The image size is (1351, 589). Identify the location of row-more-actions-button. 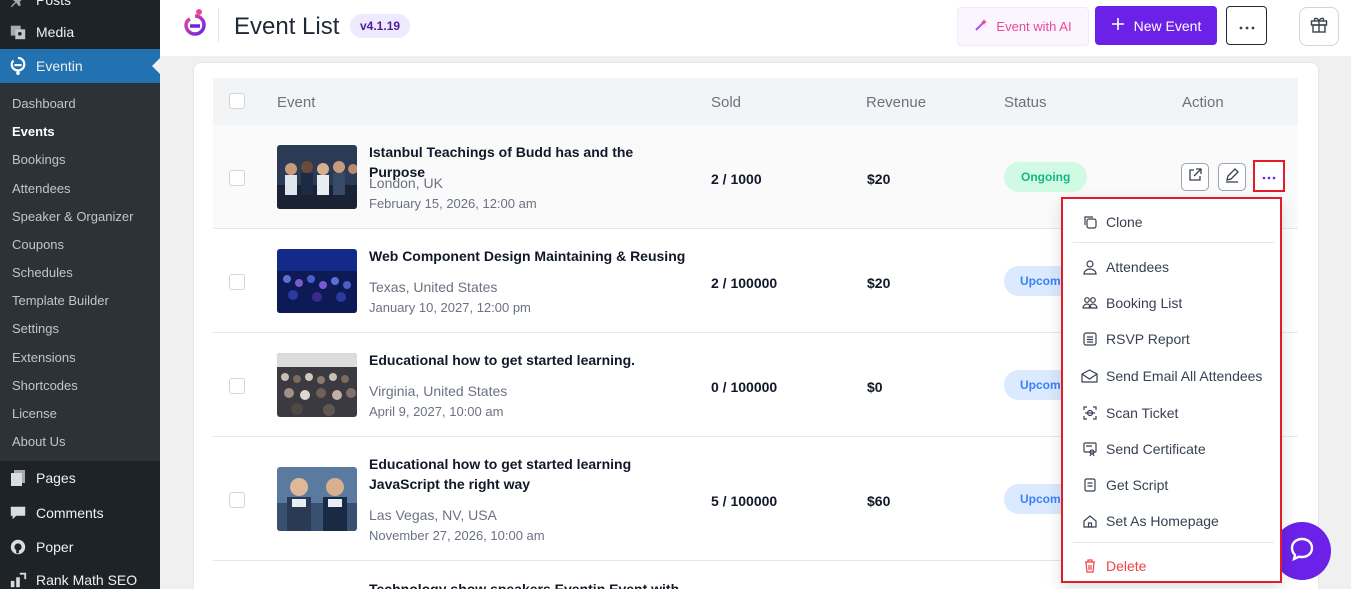
(1269, 176).